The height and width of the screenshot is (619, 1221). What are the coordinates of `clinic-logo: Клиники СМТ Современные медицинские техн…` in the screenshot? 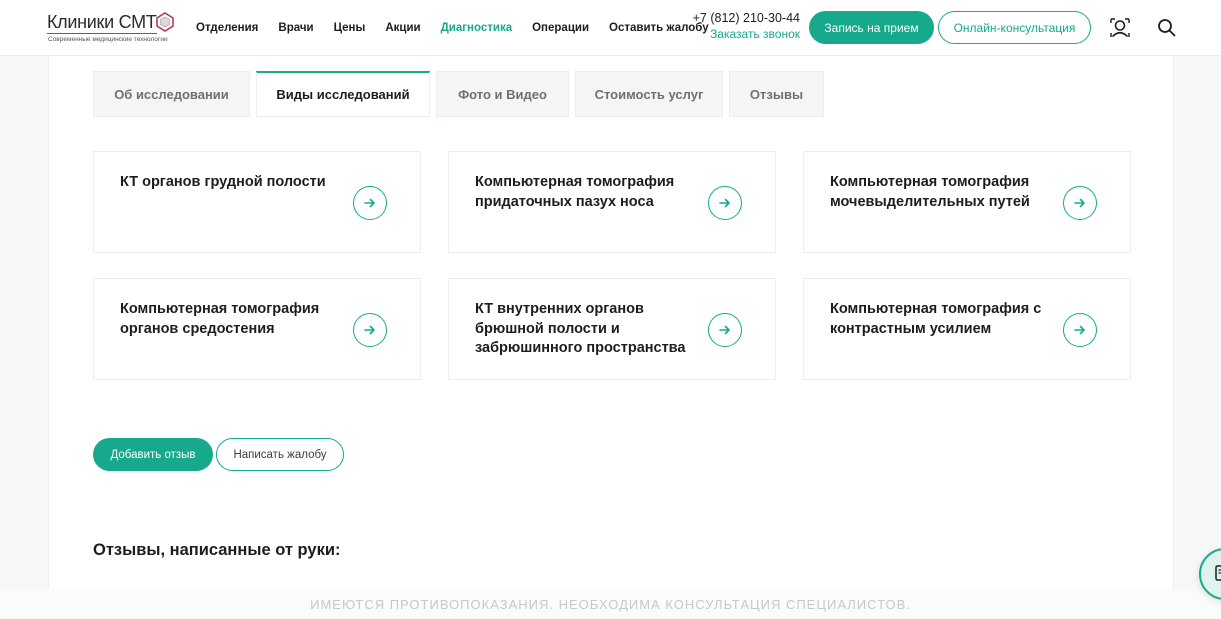 It's located at (114, 29).